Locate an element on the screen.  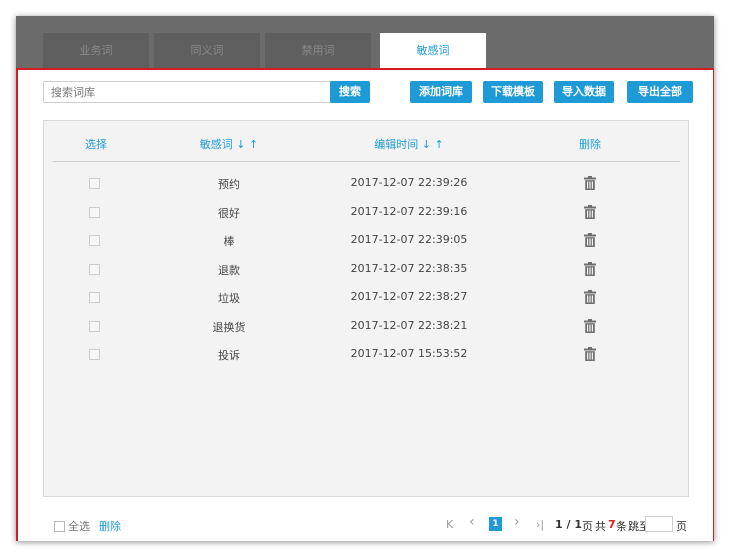
first-page-button: K is located at coordinates (449, 524).